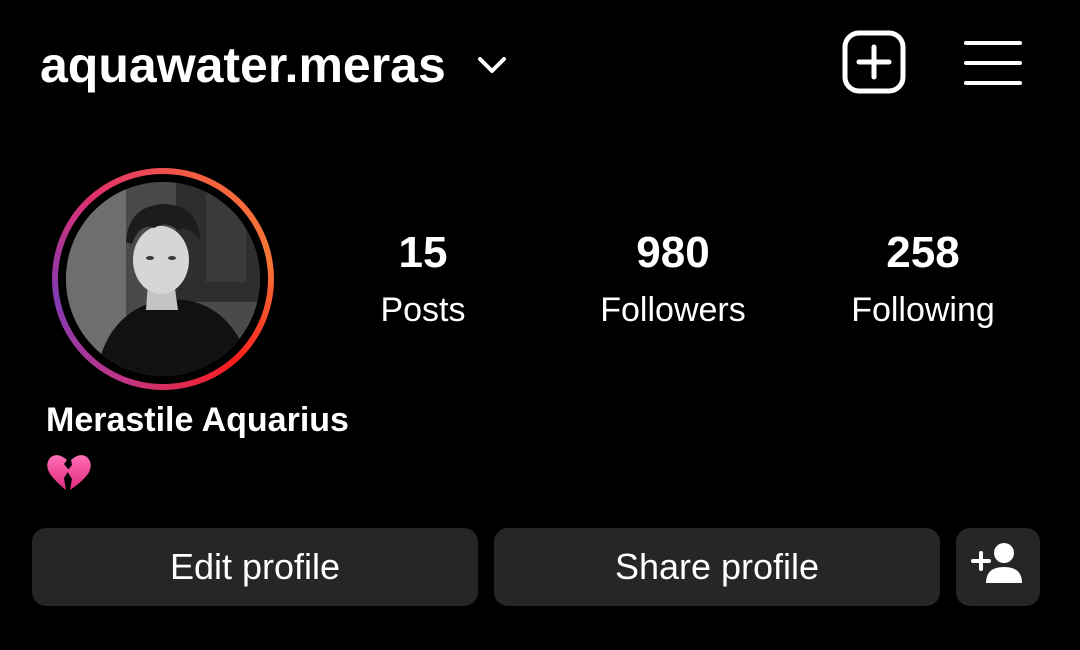 The width and height of the screenshot is (1080, 650). What do you see at coordinates (874, 62) in the screenshot?
I see `plus-square-icon` at bounding box center [874, 62].